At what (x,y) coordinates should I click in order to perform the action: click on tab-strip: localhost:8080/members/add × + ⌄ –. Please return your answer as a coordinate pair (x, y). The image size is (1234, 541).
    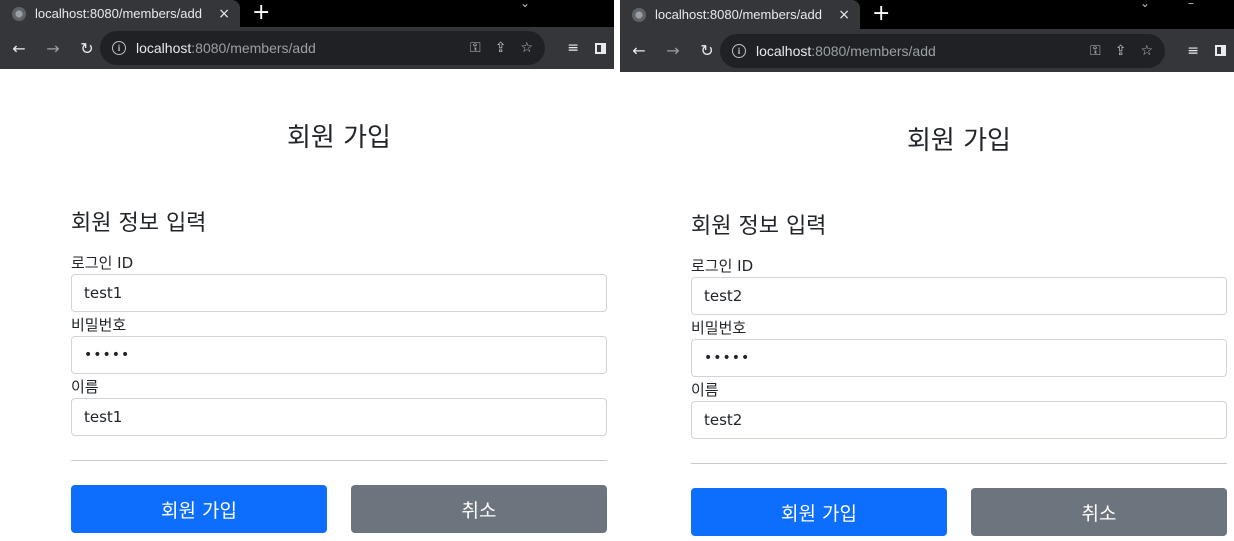
    Looking at the image, I should click on (927, 14).